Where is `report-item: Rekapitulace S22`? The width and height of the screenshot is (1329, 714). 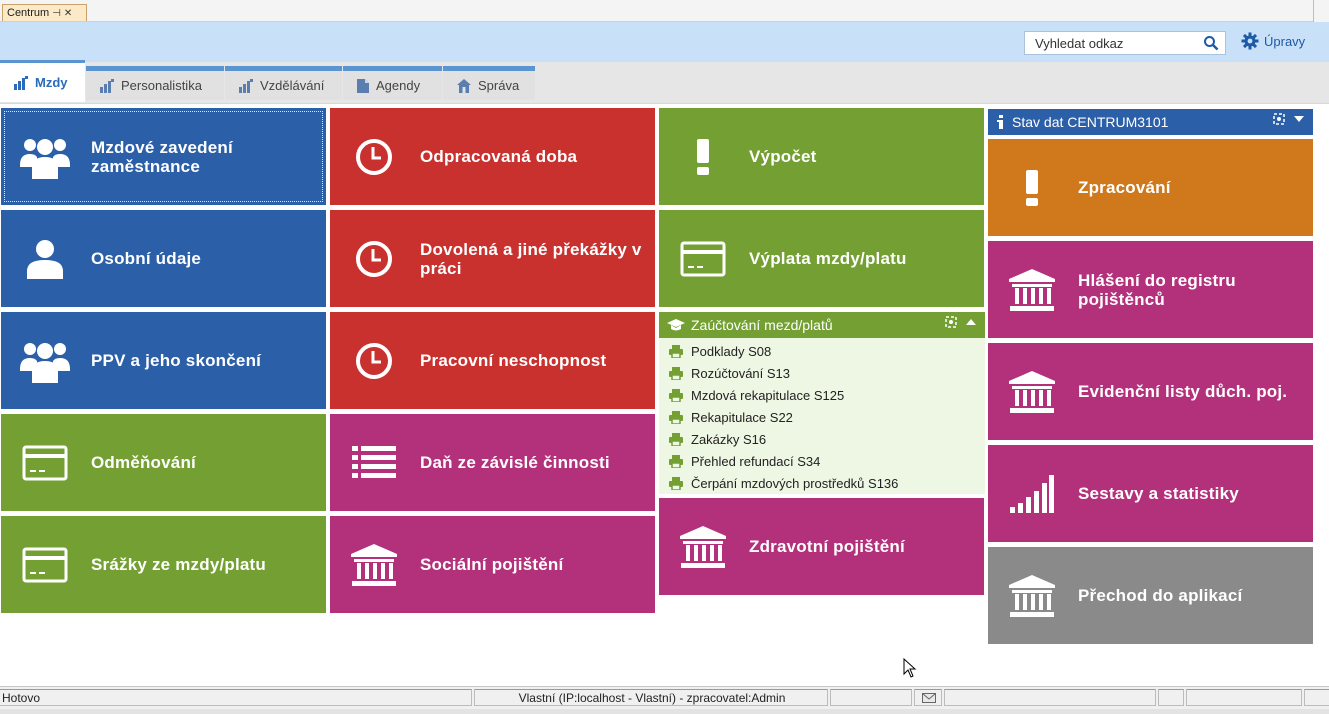
report-item: Rekapitulace S22 is located at coordinates (822, 417).